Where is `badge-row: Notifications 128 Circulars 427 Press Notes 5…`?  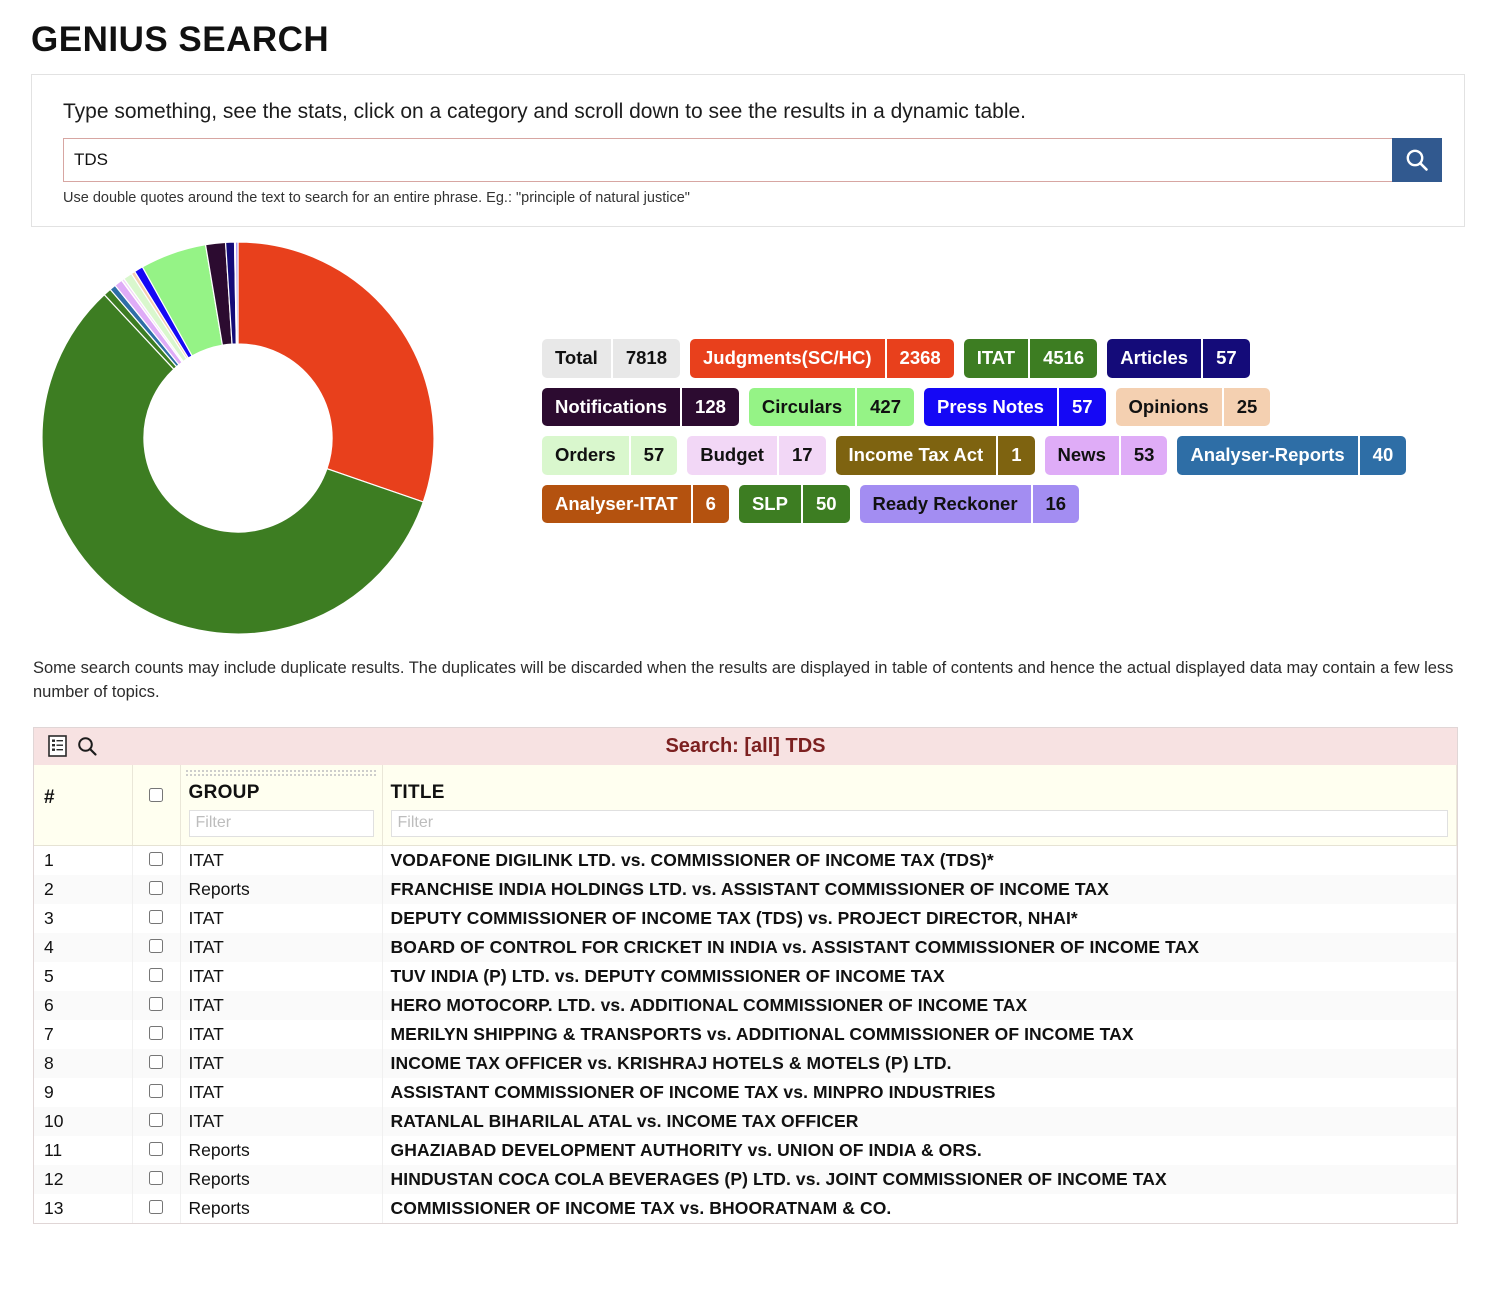
badge-row: Notifications 128 Circulars 427 Press Notes 5… is located at coordinates (1006, 406).